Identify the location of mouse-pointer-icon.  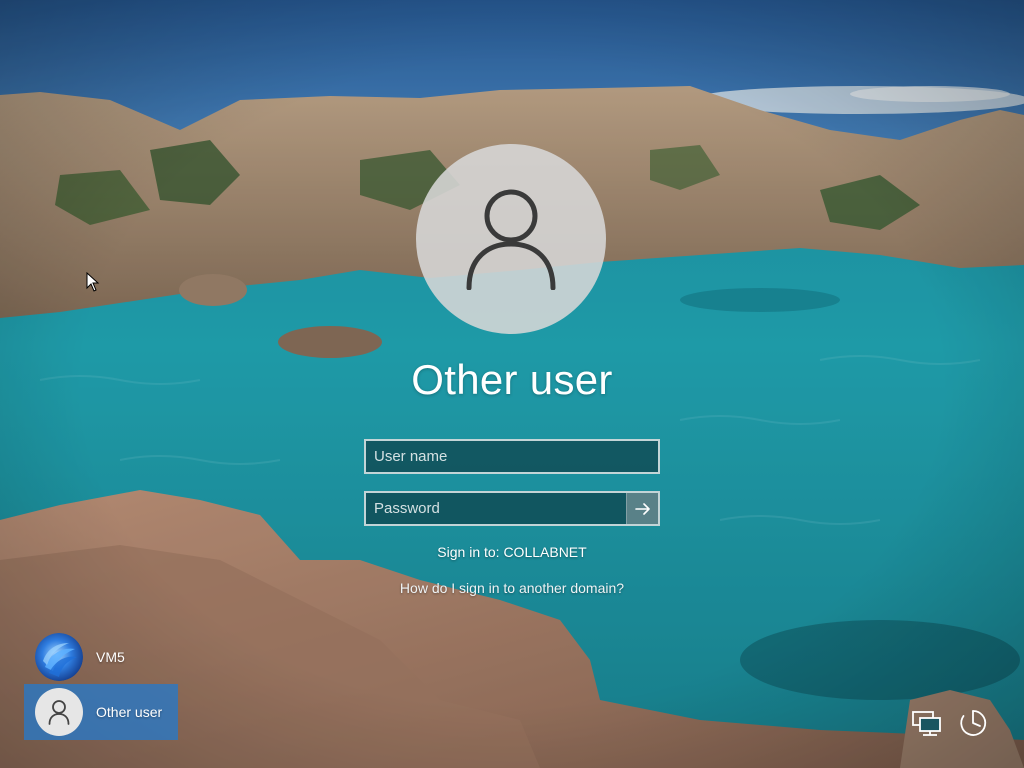
(93, 282).